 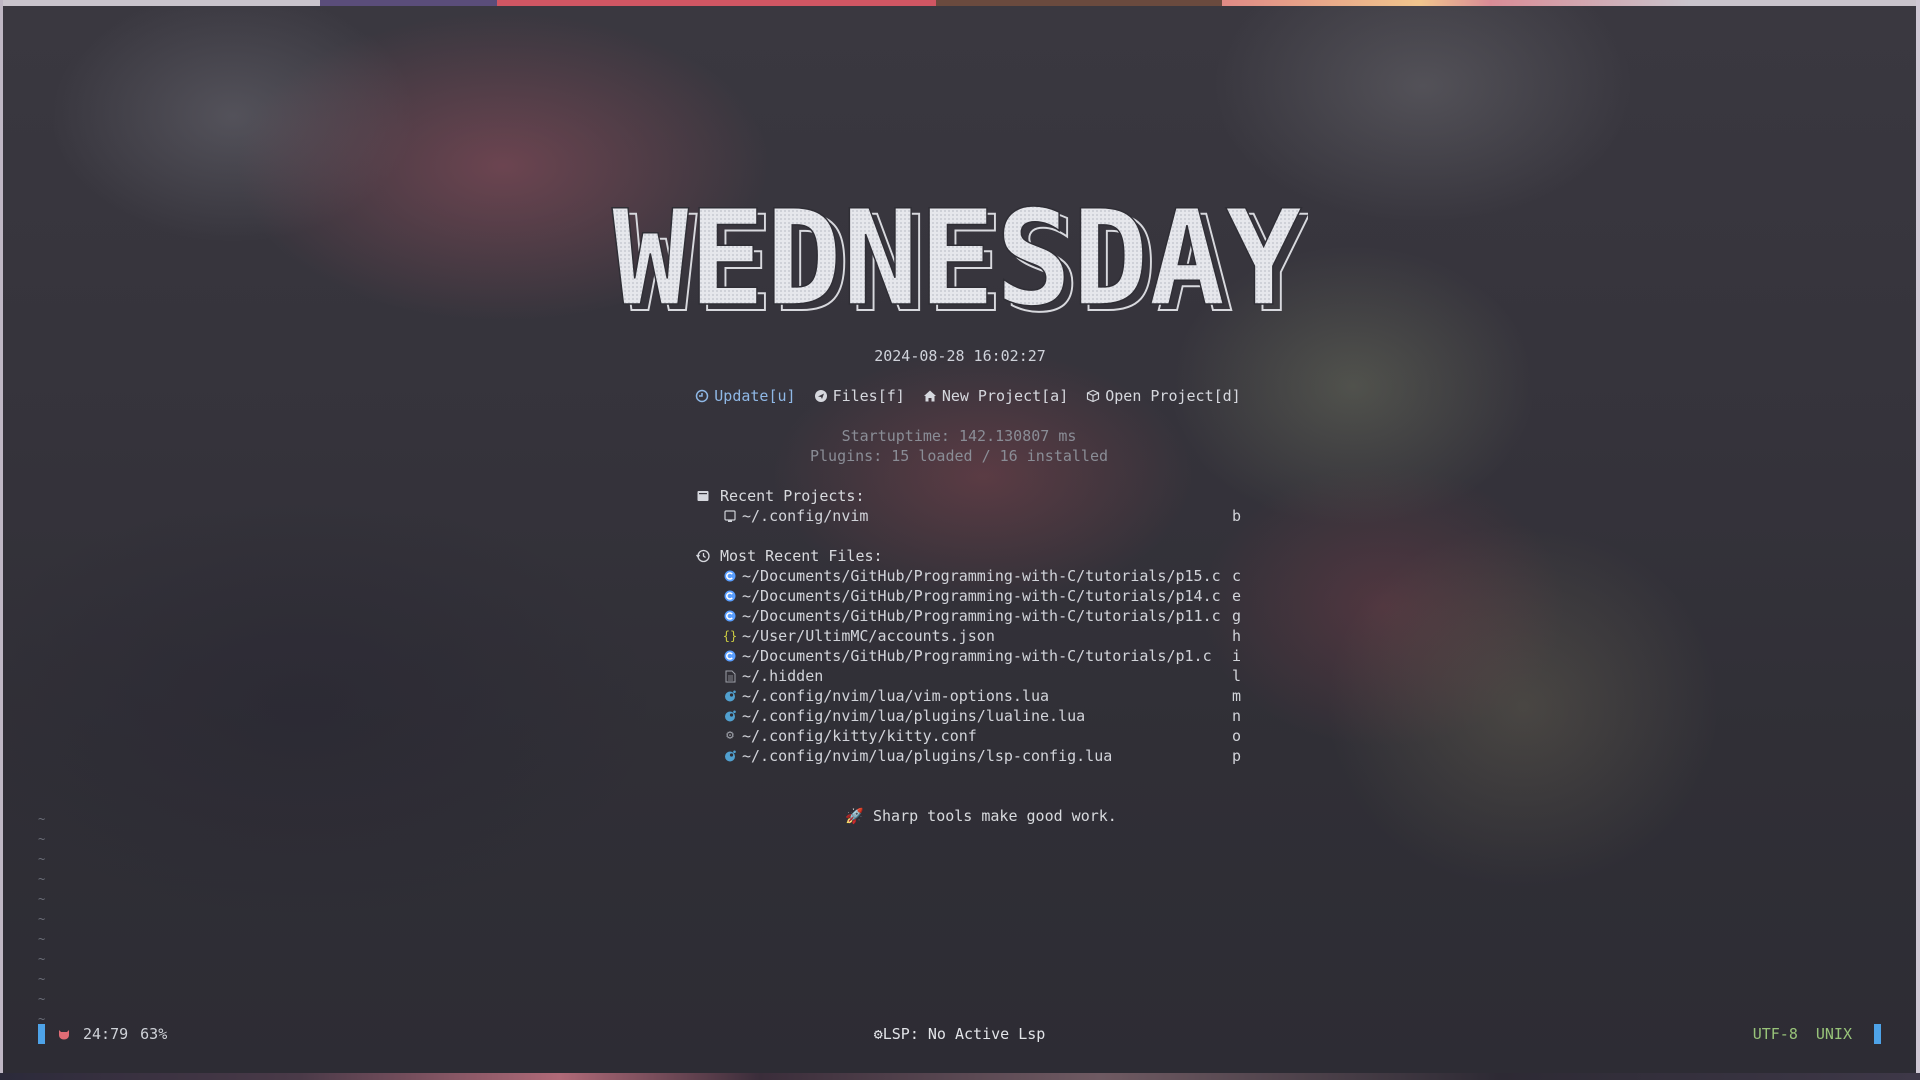 What do you see at coordinates (820, 396) in the screenshot?
I see `files-icon` at bounding box center [820, 396].